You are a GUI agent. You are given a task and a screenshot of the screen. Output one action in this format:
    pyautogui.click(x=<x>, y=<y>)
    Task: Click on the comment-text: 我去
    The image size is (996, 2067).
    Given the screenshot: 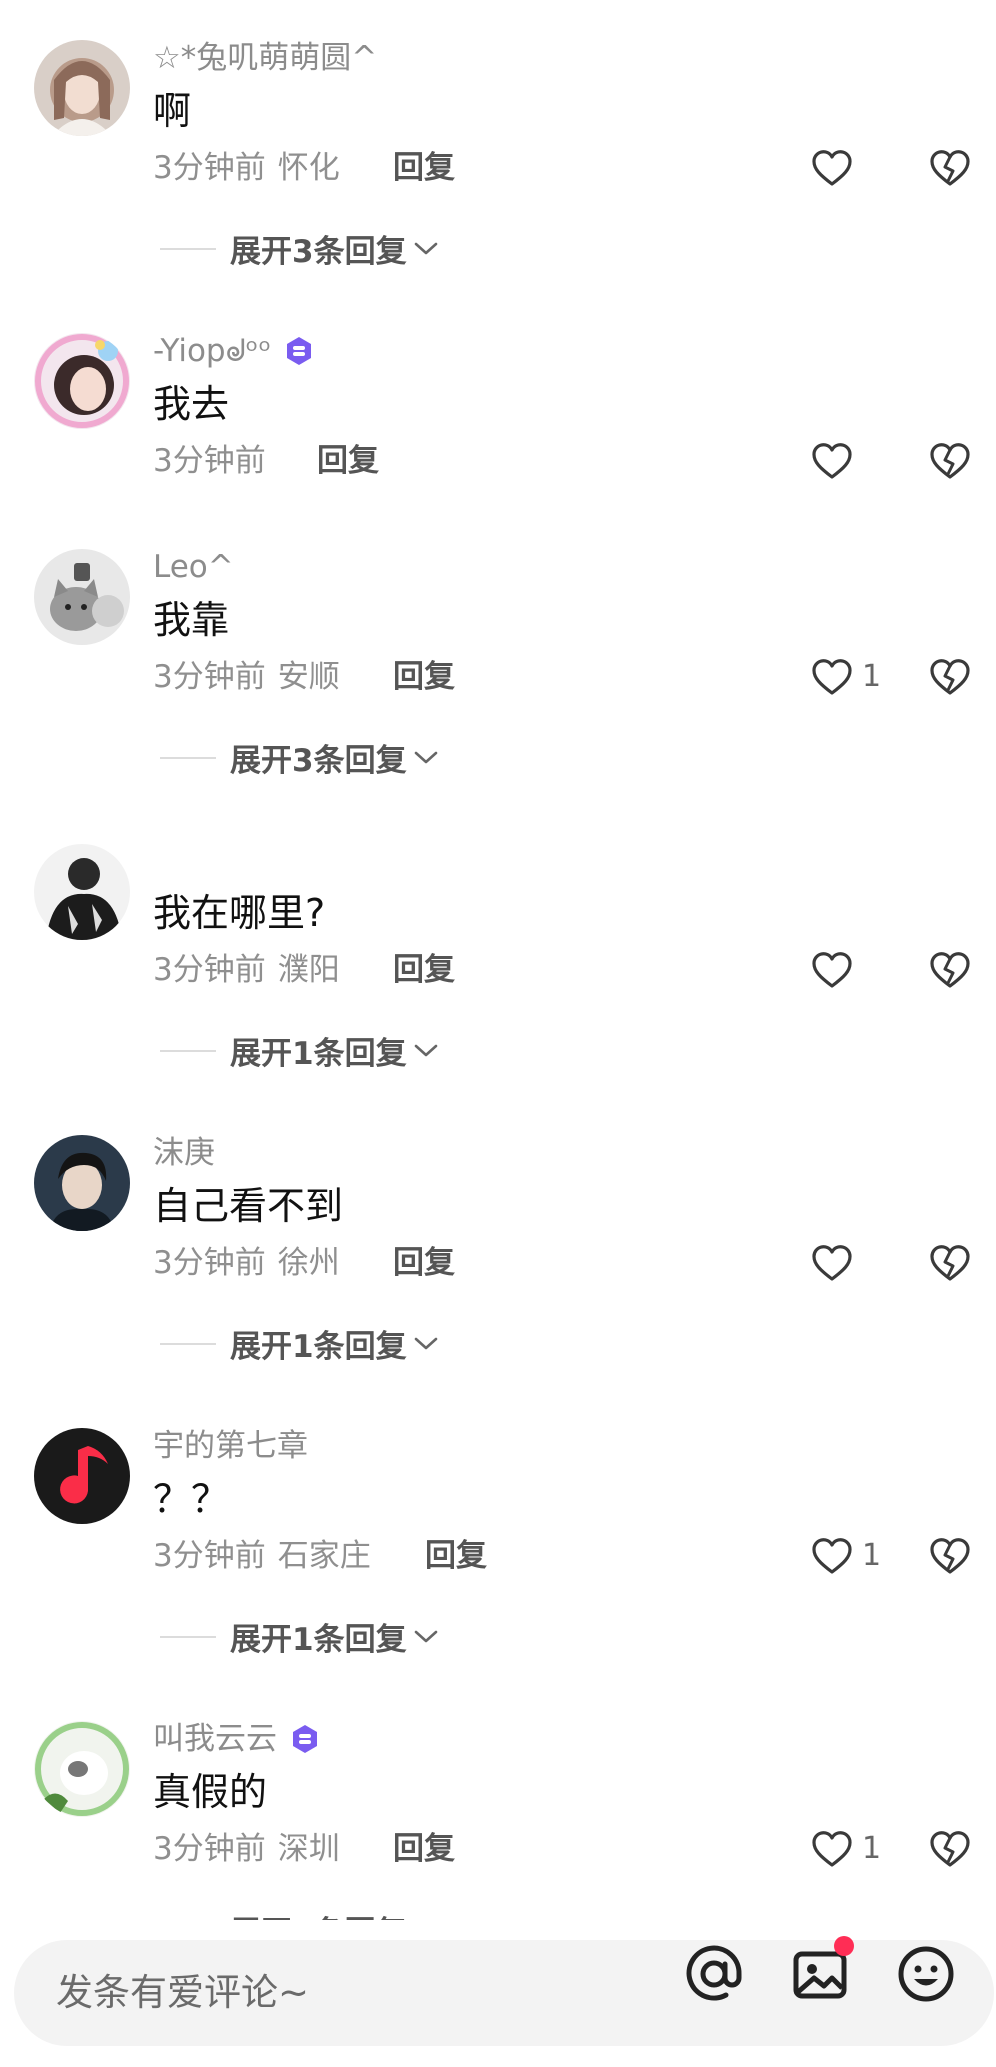 What is the action you would take?
    pyautogui.click(x=191, y=404)
    